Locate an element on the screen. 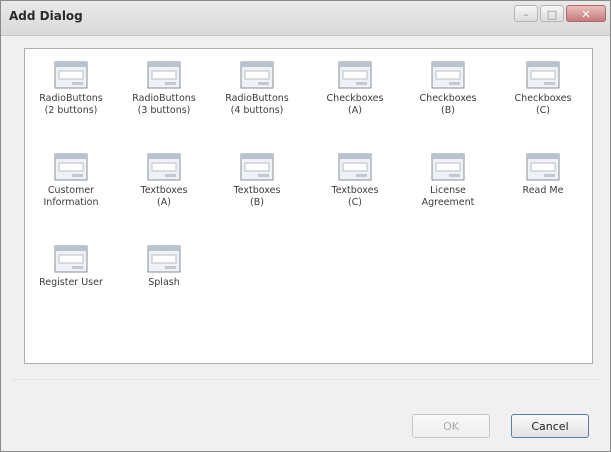  dialog-item-splash: Splash is located at coordinates (164, 267).